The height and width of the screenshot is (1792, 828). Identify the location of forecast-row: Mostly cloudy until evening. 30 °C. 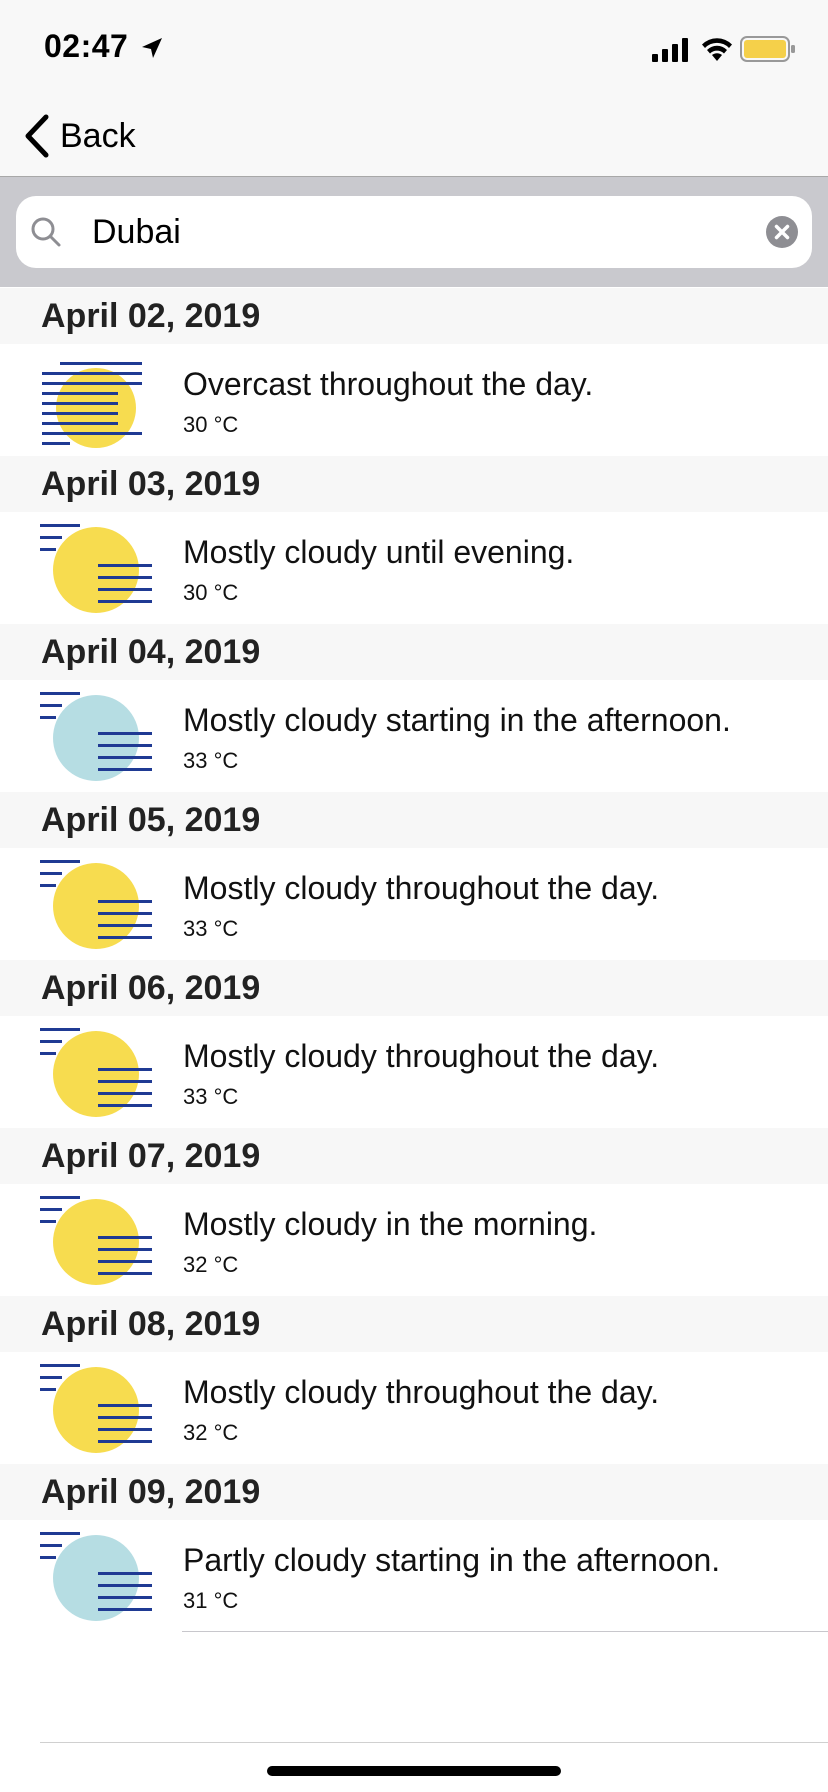
(414, 568).